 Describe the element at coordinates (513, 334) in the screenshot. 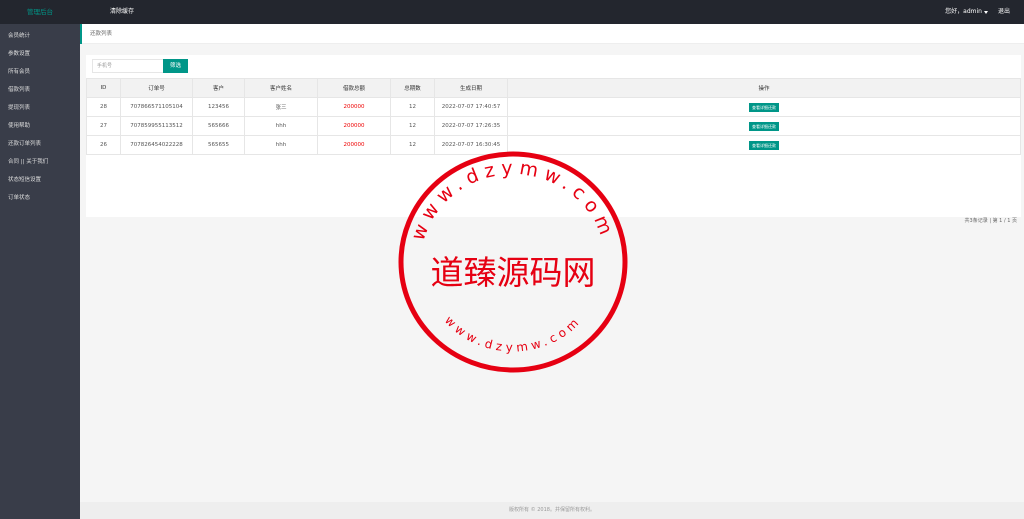

I see `stamp-bottom-arc-text: www.dzymw.com` at that location.